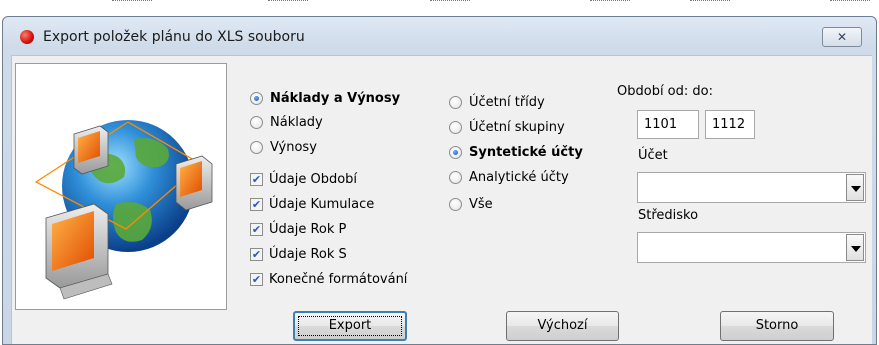 This screenshot has height=345, width=879. What do you see at coordinates (517, 127) in the screenshot?
I see `radio-label: Účetní skupiny` at bounding box center [517, 127].